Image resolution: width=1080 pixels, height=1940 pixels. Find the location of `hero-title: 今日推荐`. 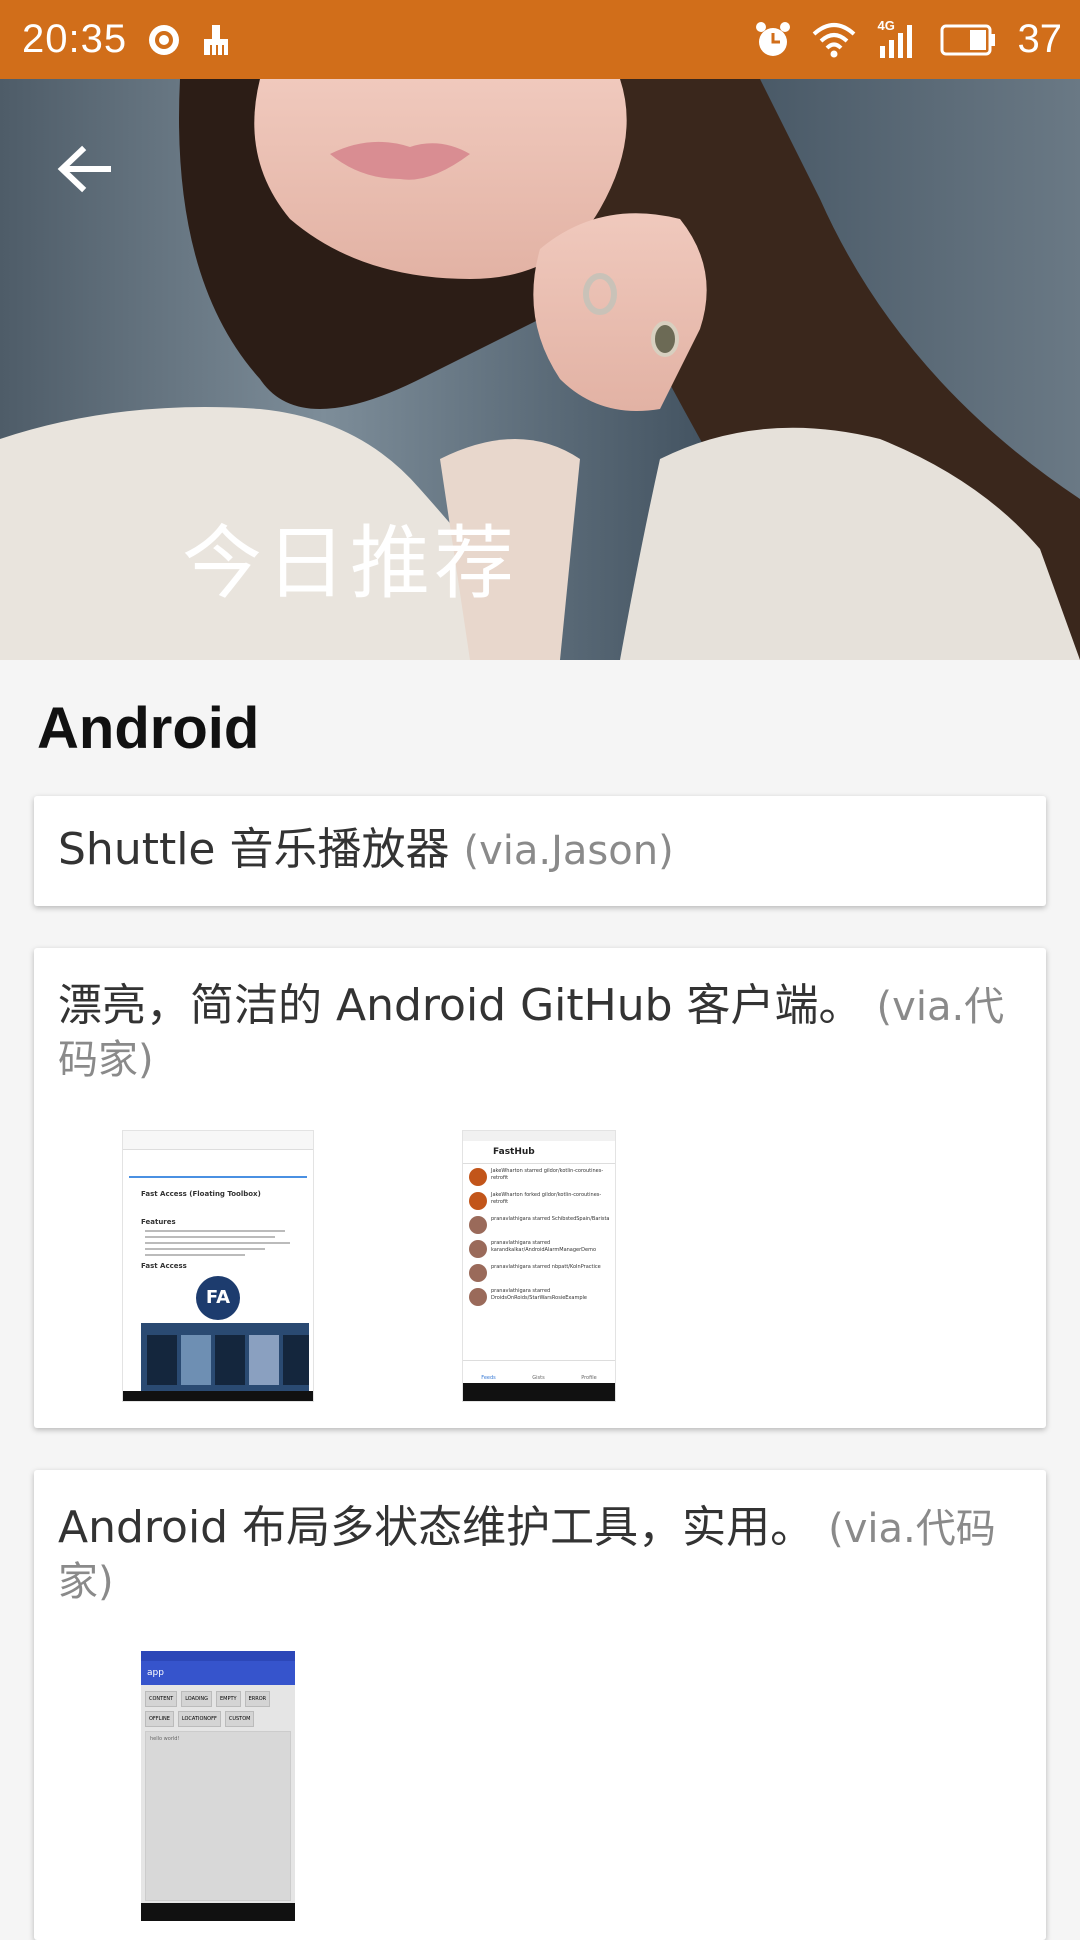

hero-title: 今日推荐 is located at coordinates (350, 563).